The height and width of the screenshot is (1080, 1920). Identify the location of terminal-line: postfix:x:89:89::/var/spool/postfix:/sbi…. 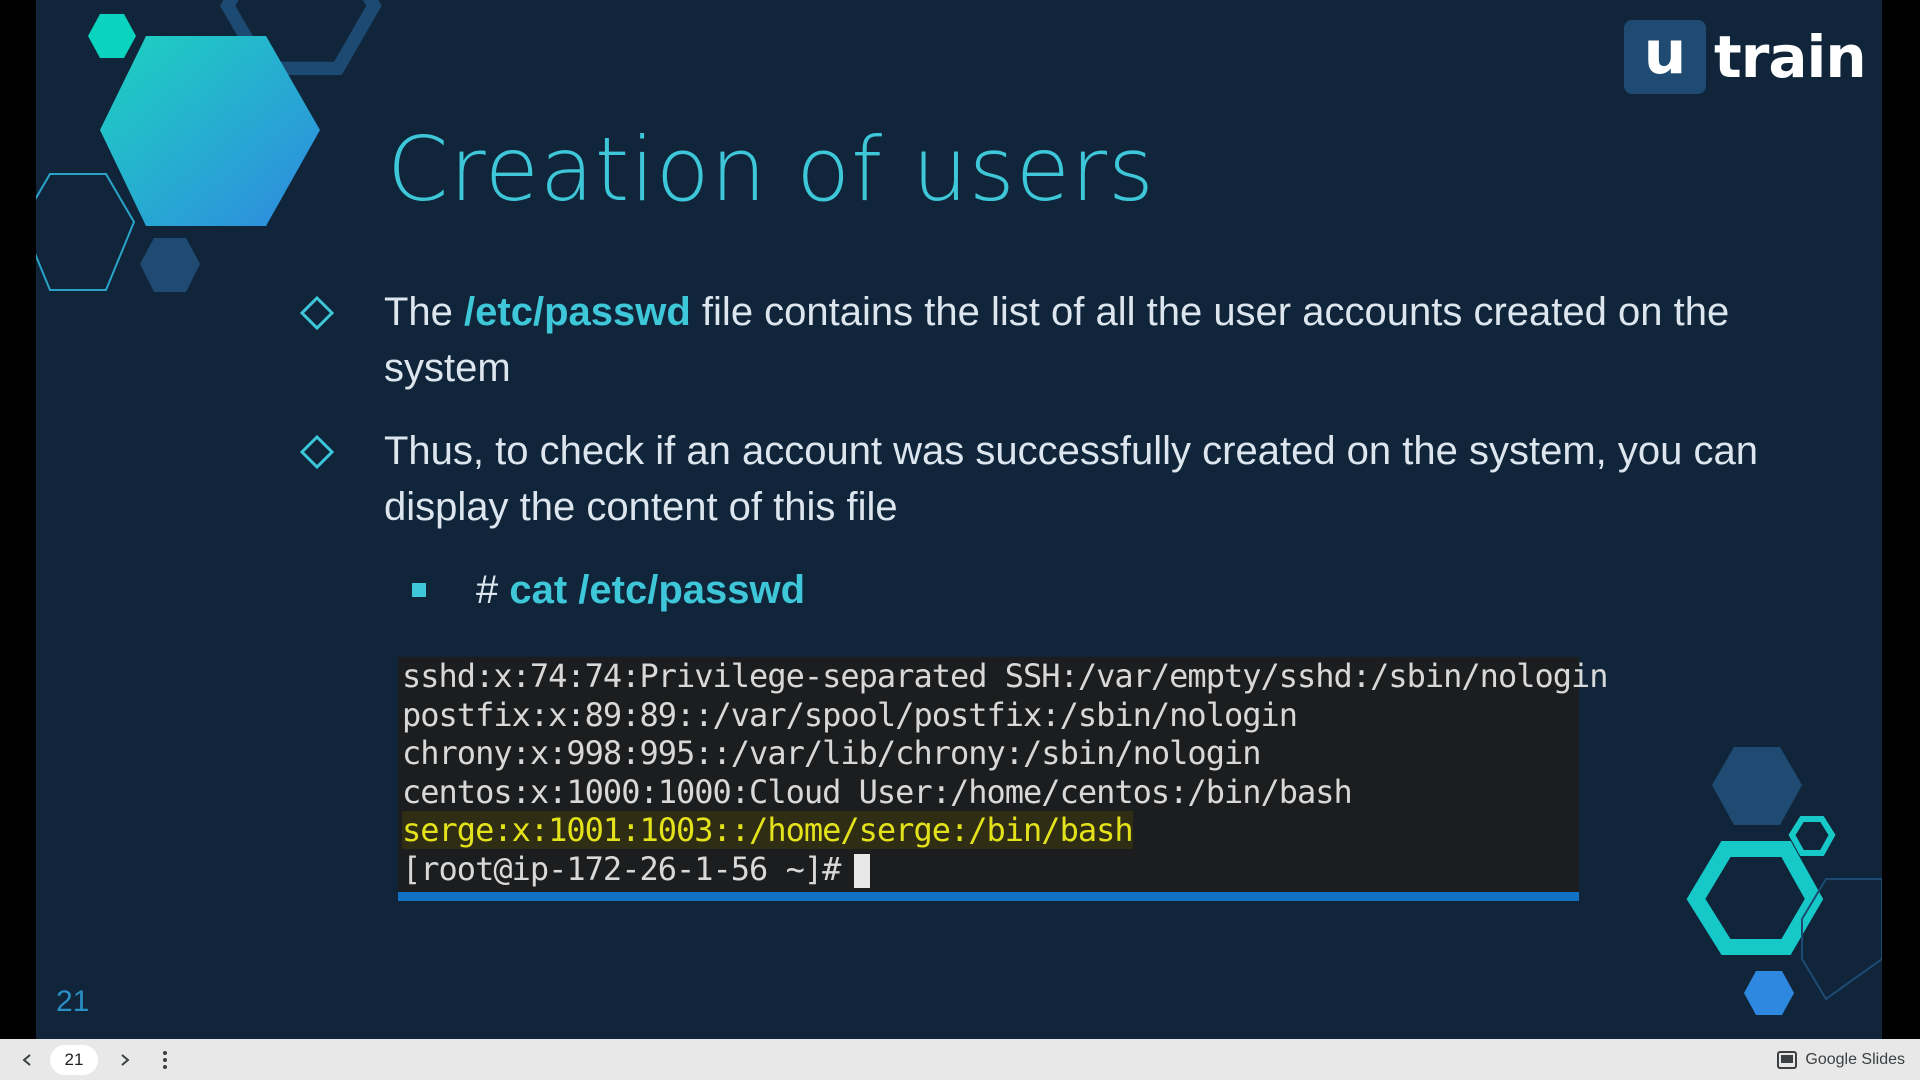
(850, 714).